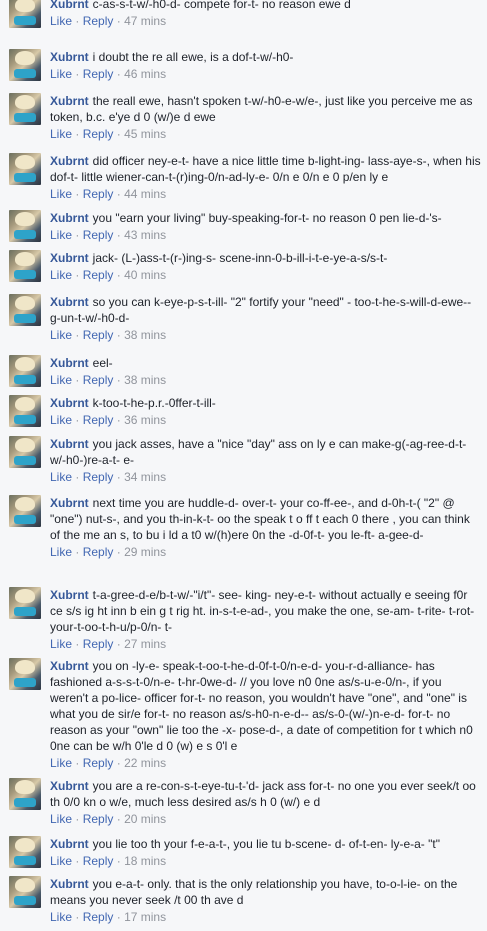 The height and width of the screenshot is (931, 487). Describe the element at coordinates (145, 235) in the screenshot. I see `comment-timestamp: 43 mins` at that location.